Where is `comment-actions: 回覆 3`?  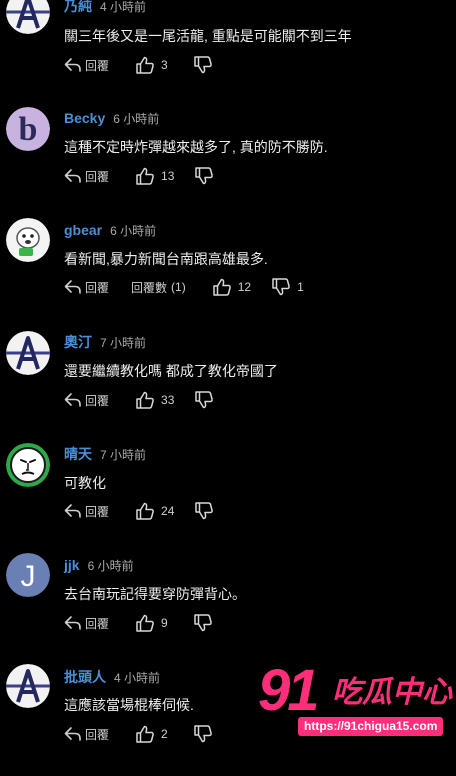
comment-actions: 回覆 3 is located at coordinates (138, 65).